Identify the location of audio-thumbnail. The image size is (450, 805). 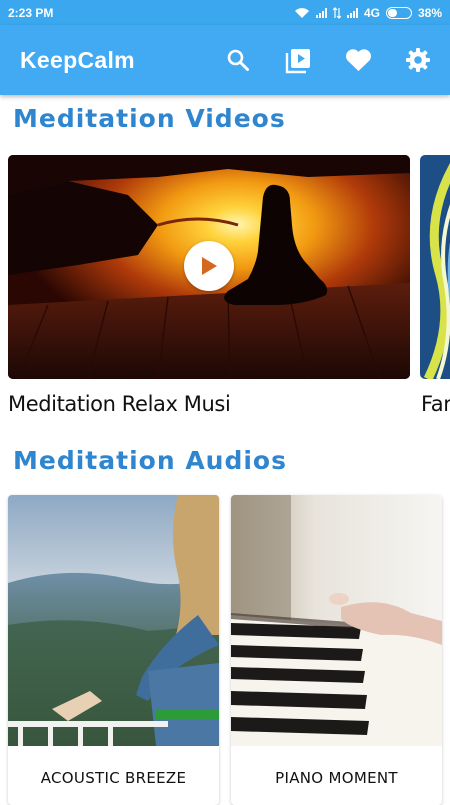
(113, 620).